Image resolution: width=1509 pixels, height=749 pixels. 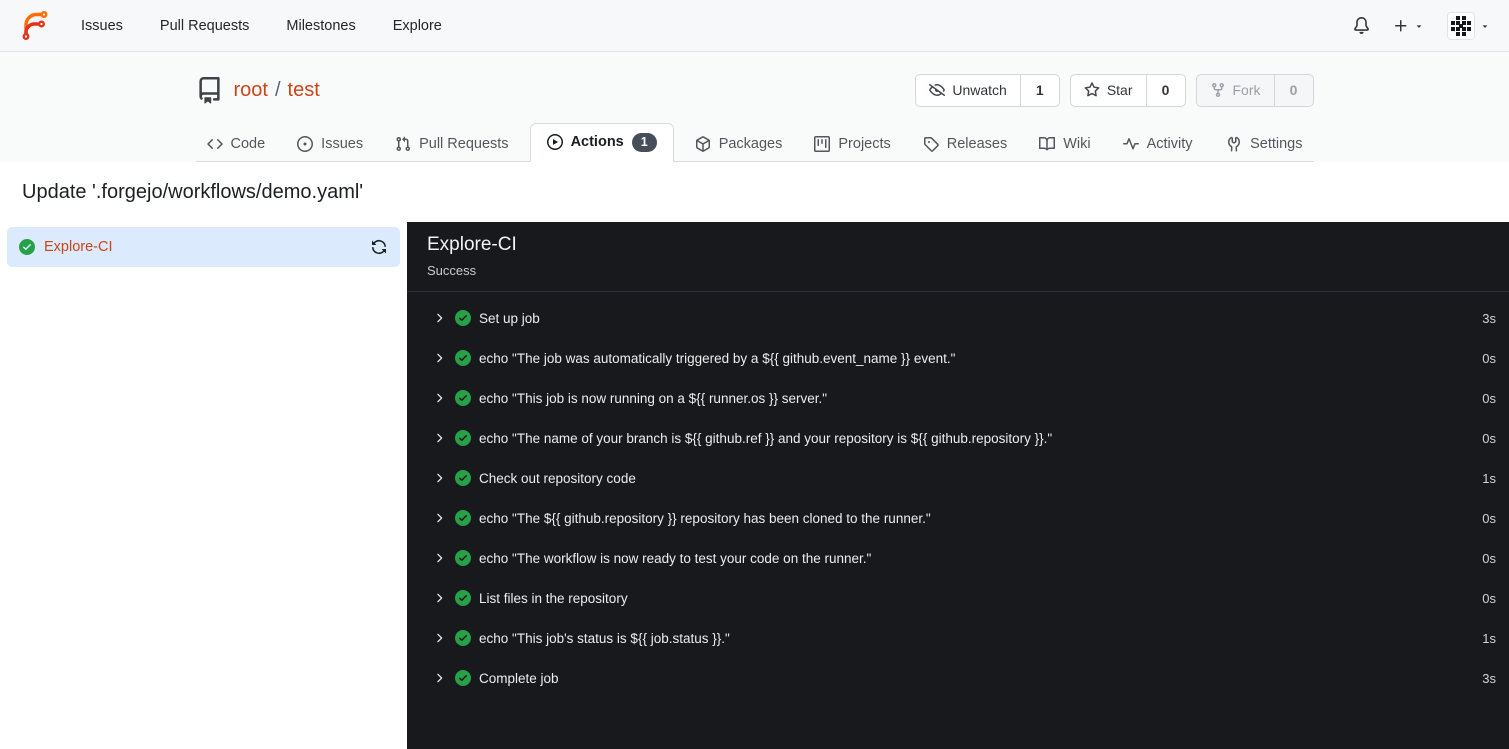 What do you see at coordinates (1485, 26) in the screenshot?
I see `chevron-down-icon` at bounding box center [1485, 26].